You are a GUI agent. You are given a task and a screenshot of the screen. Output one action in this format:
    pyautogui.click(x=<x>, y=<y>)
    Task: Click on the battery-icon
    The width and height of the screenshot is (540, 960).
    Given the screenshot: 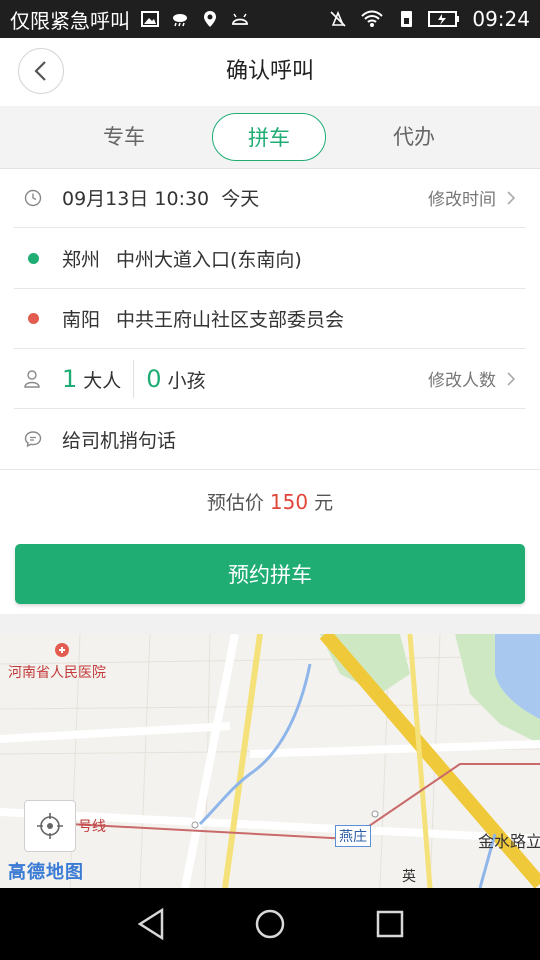 What is the action you would take?
    pyautogui.click(x=444, y=19)
    